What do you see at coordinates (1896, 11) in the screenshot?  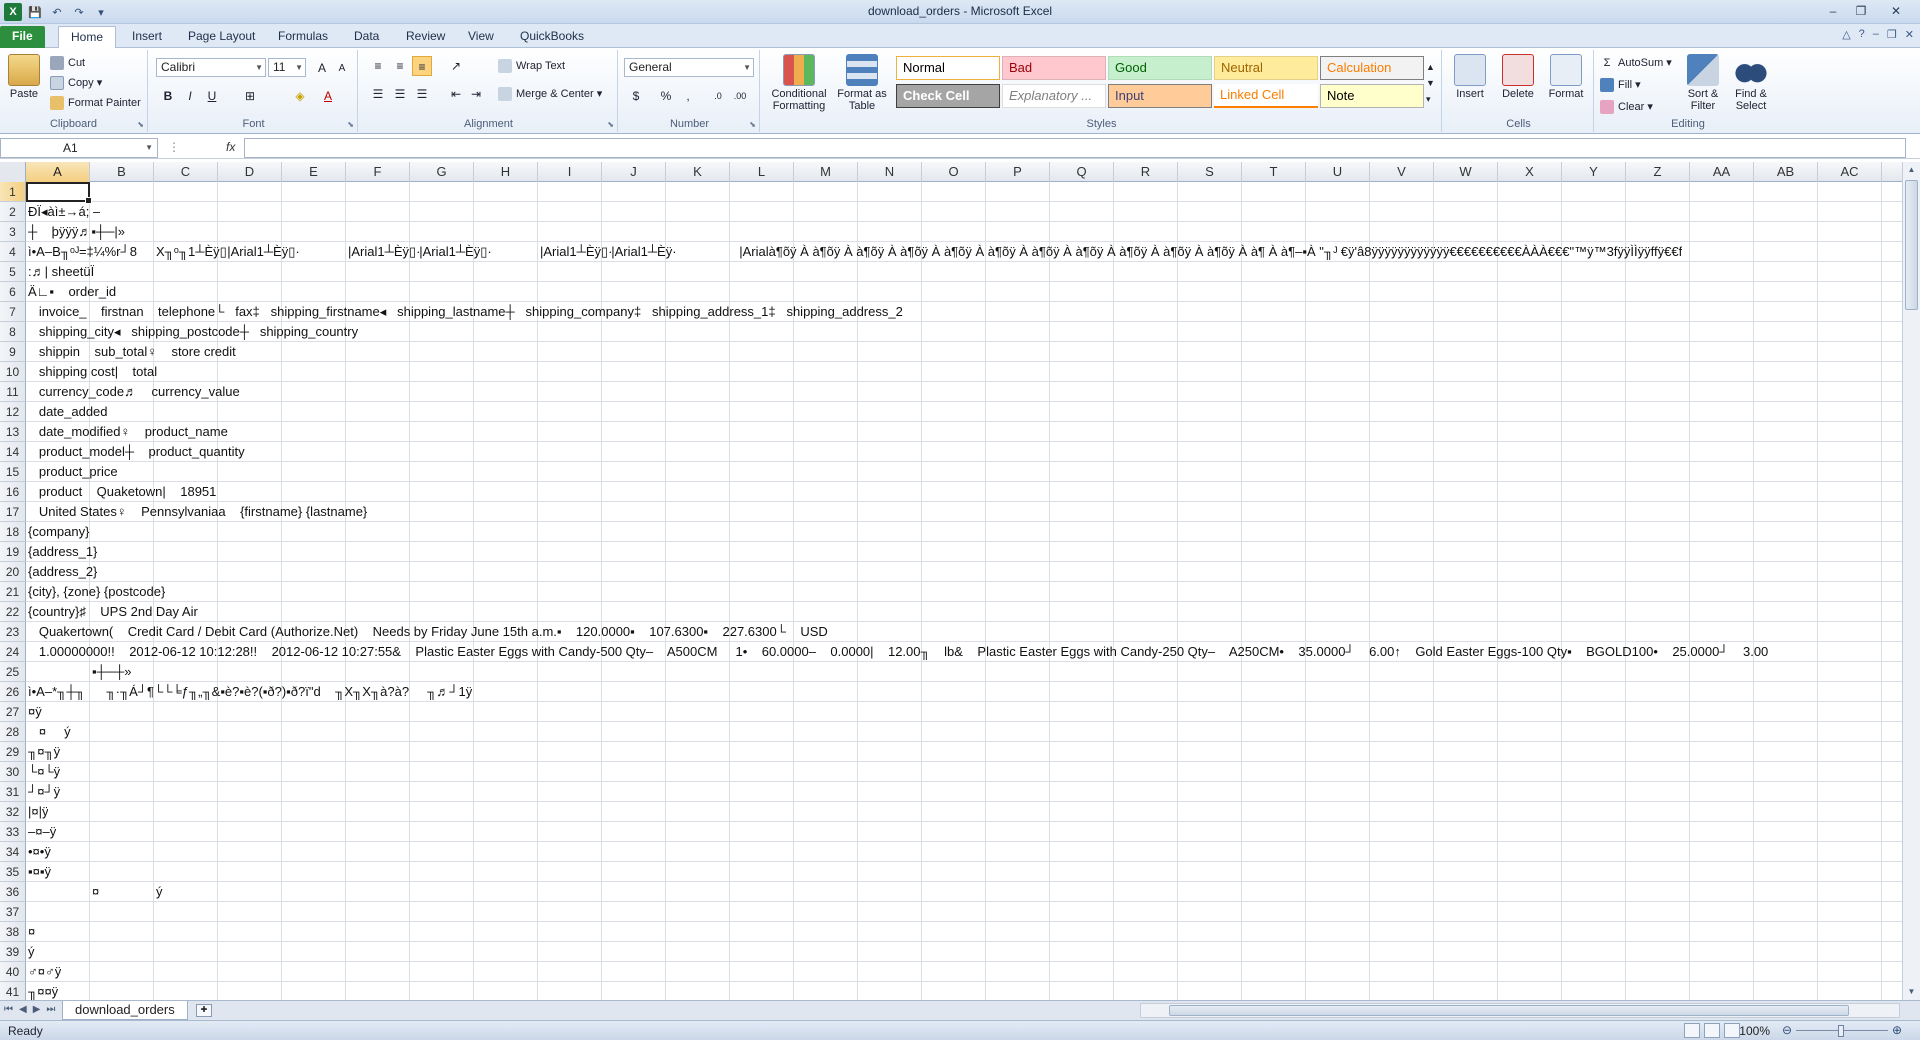 I see `close-icon: ✕` at bounding box center [1896, 11].